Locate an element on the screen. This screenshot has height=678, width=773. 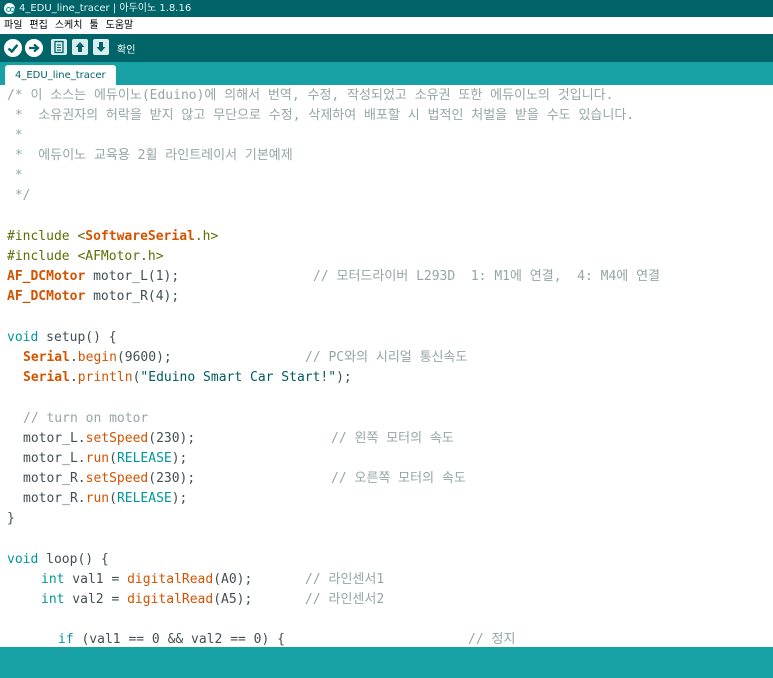
save-sketch-button is located at coordinates (101, 47).